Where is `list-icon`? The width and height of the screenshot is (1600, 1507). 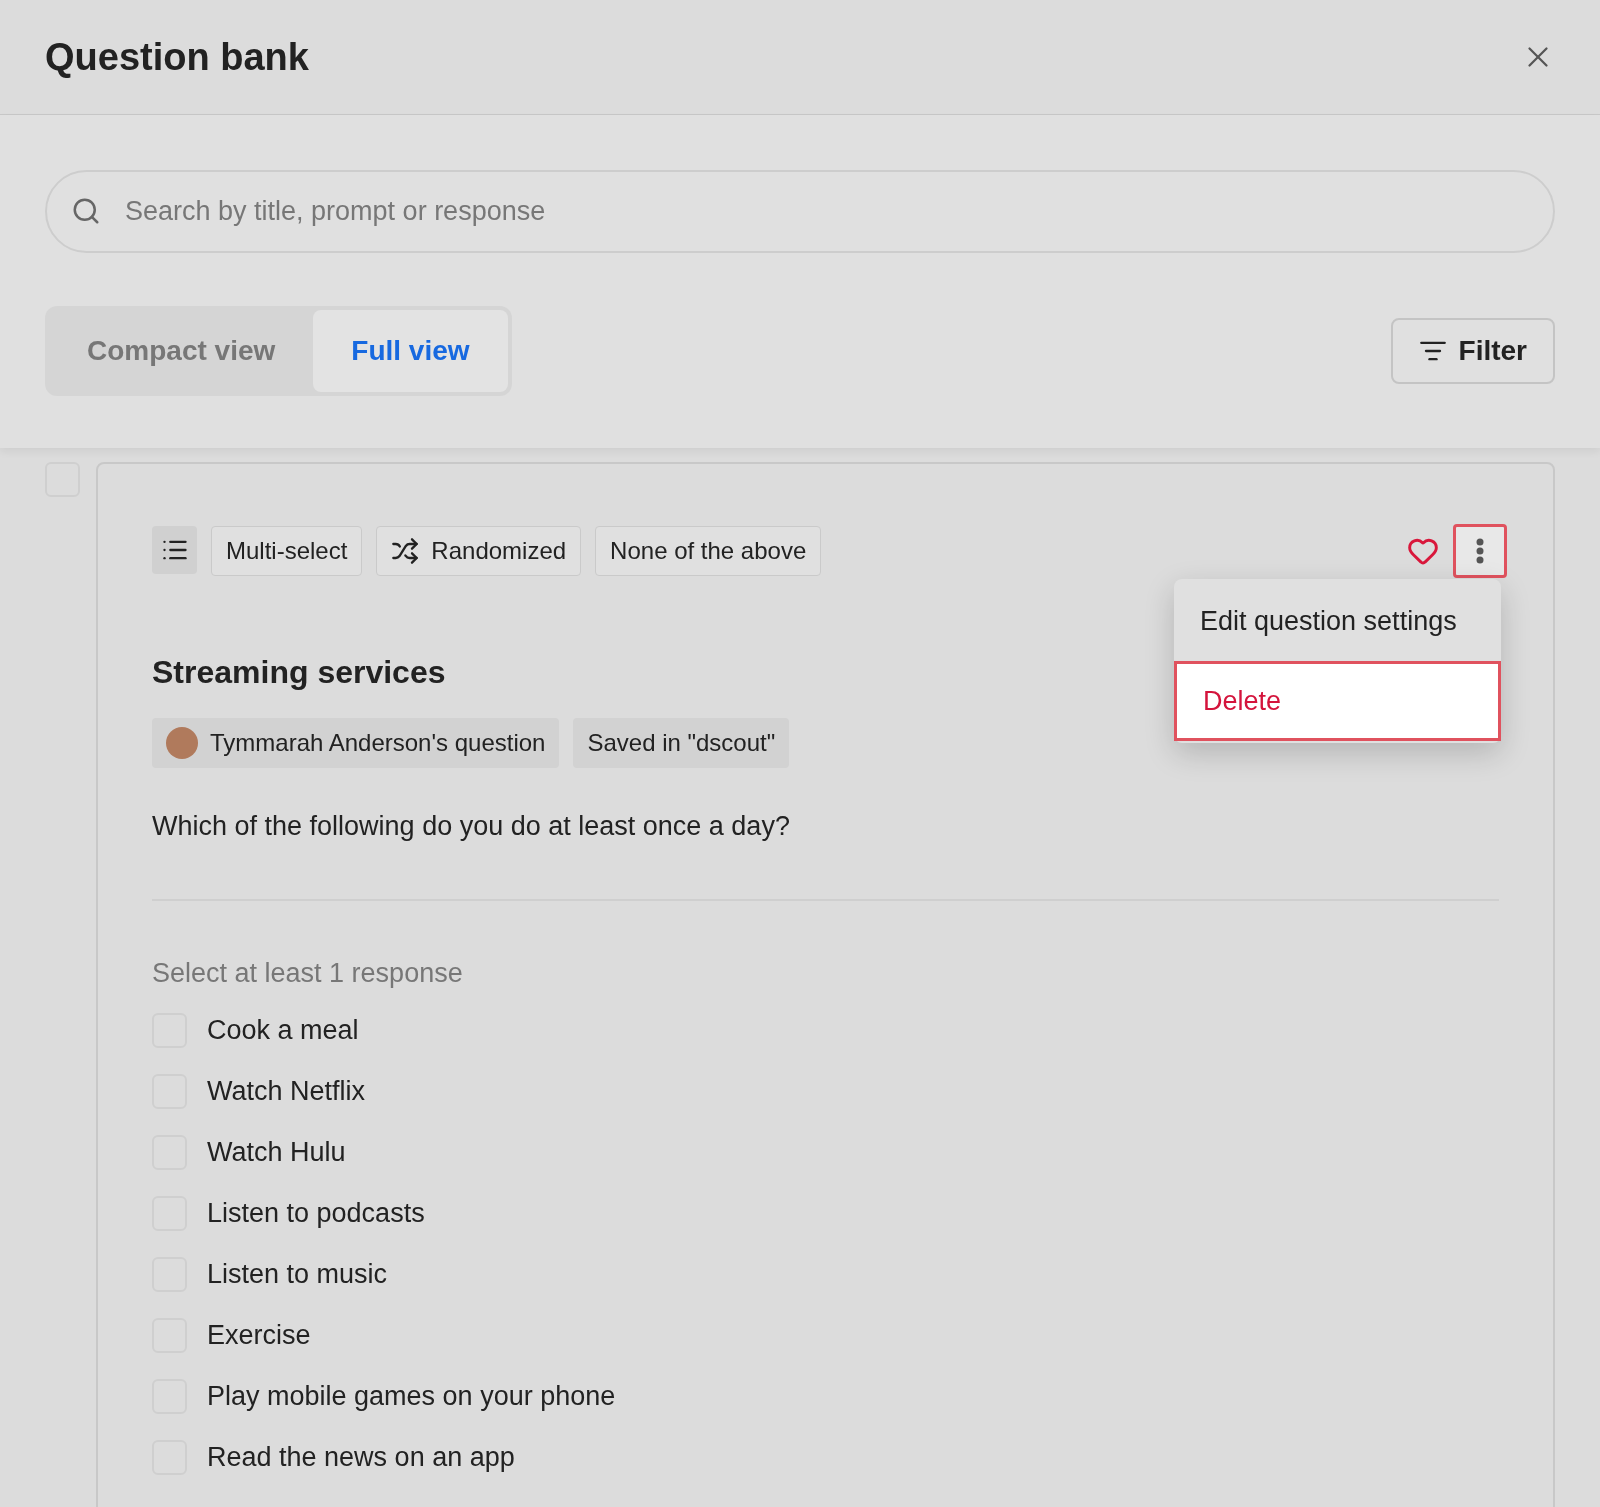
list-icon is located at coordinates (174, 550).